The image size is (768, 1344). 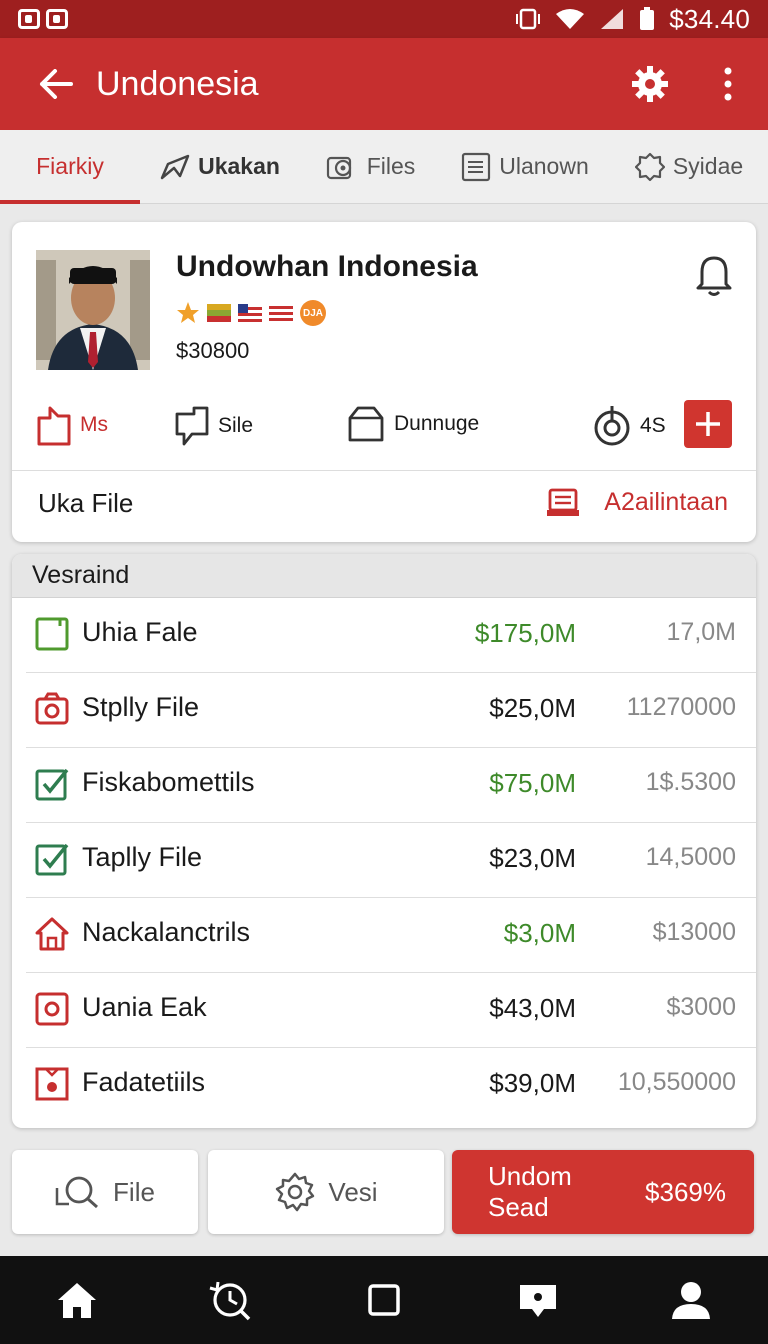 What do you see at coordinates (532, 783) in the screenshot?
I see `list-item-amount: $75,0M` at bounding box center [532, 783].